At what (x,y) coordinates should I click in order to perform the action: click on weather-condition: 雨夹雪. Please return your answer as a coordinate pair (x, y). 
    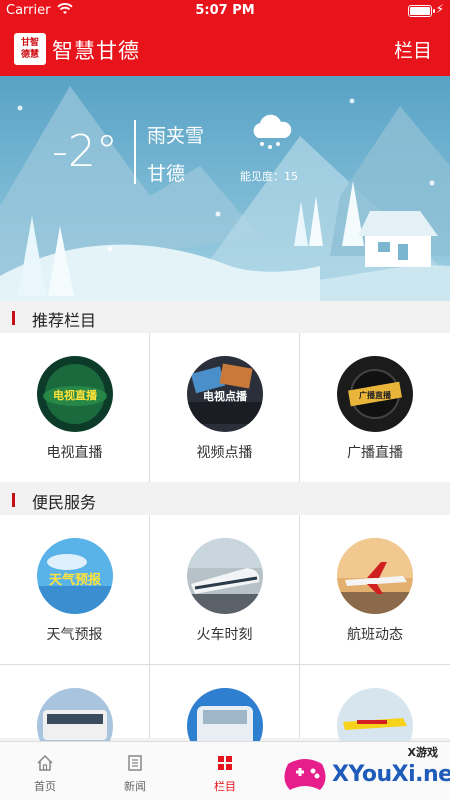
    Looking at the image, I should click on (176, 136).